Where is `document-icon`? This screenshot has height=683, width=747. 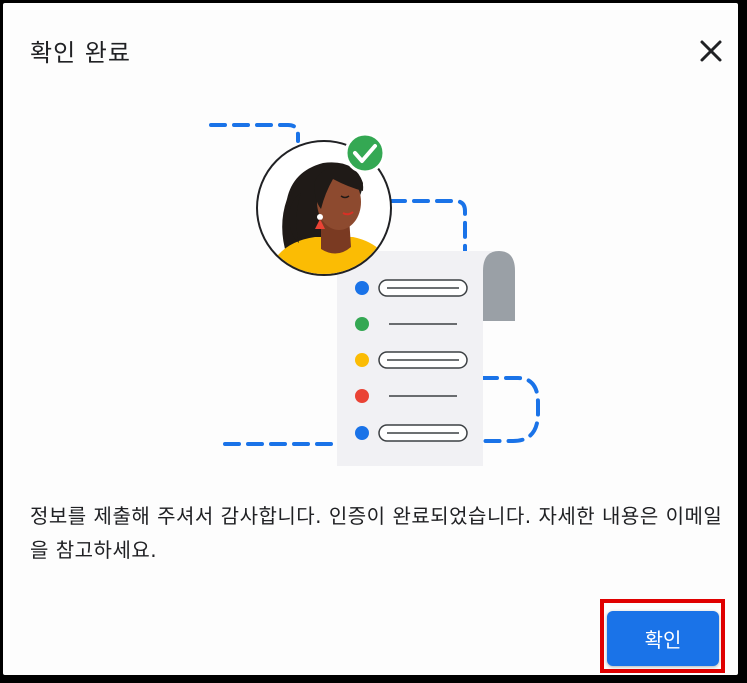
document-icon is located at coordinates (426, 358).